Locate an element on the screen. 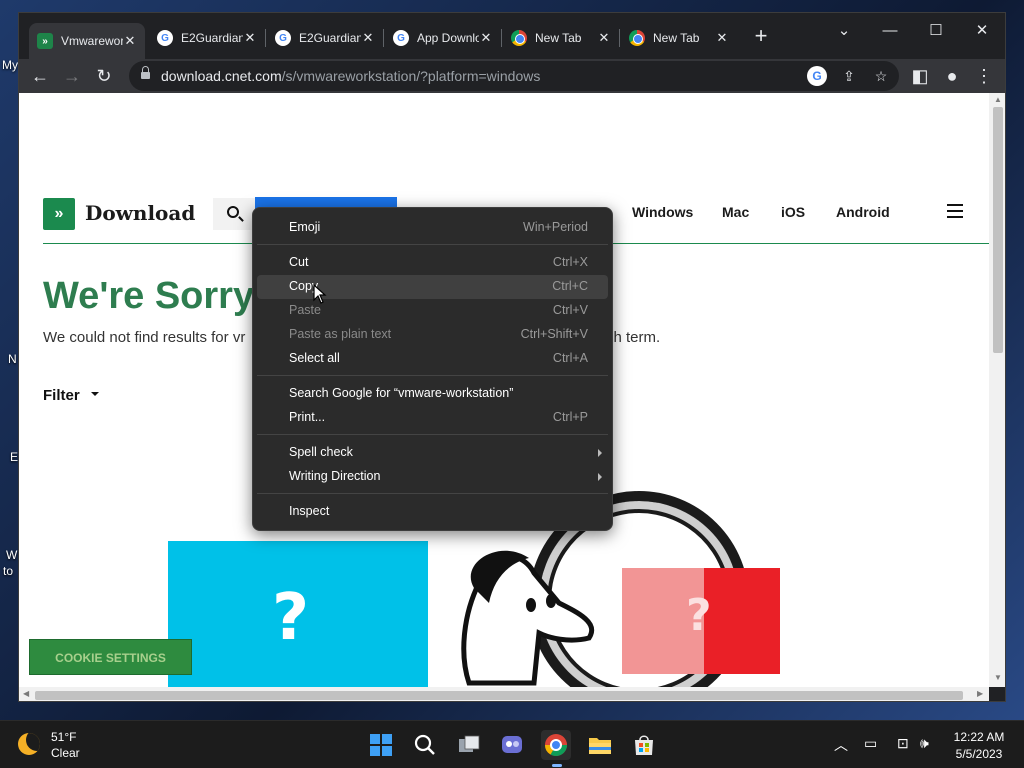 The height and width of the screenshot is (768, 1024). forward-arrow-icon: → is located at coordinates (72, 76).